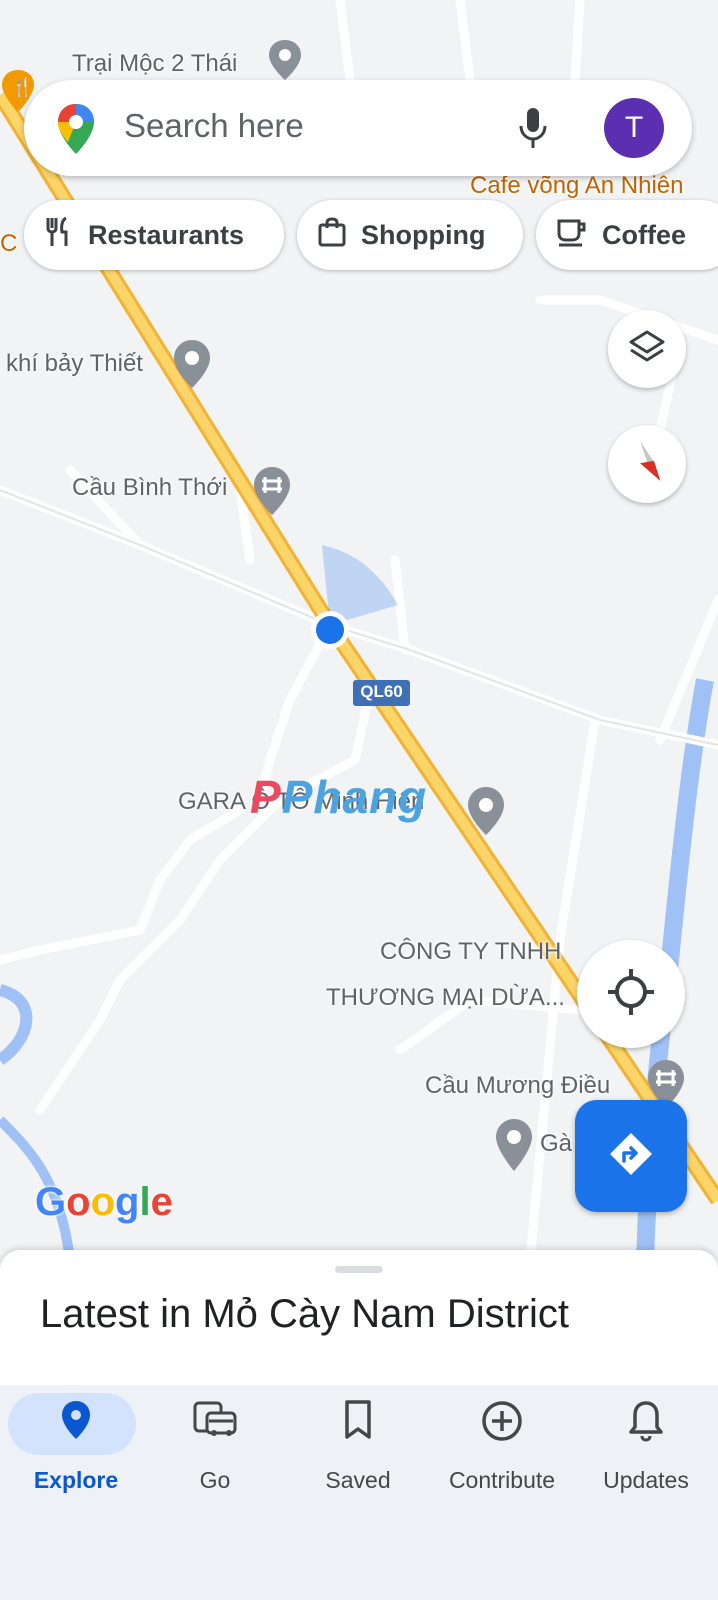  What do you see at coordinates (569, 235) in the screenshot?
I see `coffee-cup-icon` at bounding box center [569, 235].